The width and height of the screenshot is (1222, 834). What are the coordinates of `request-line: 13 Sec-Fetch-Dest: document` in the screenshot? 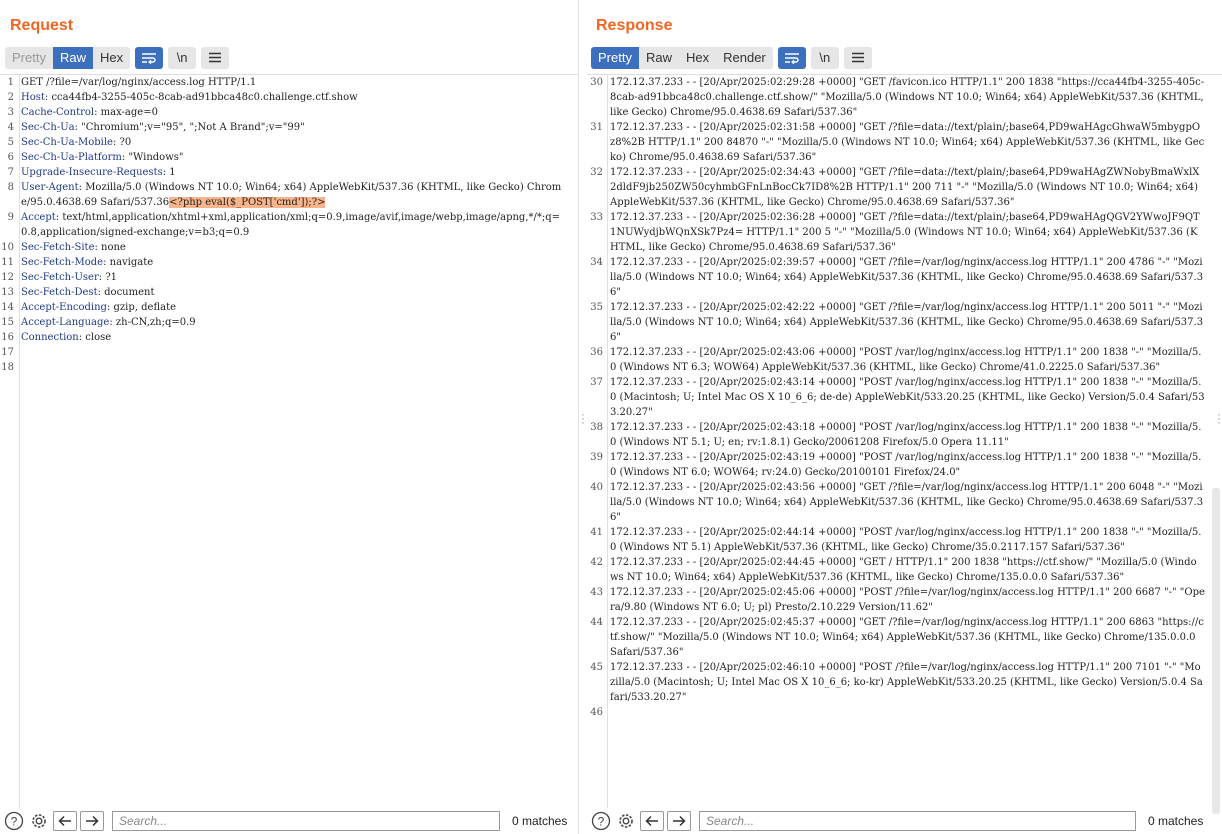 It's located at (289, 292).